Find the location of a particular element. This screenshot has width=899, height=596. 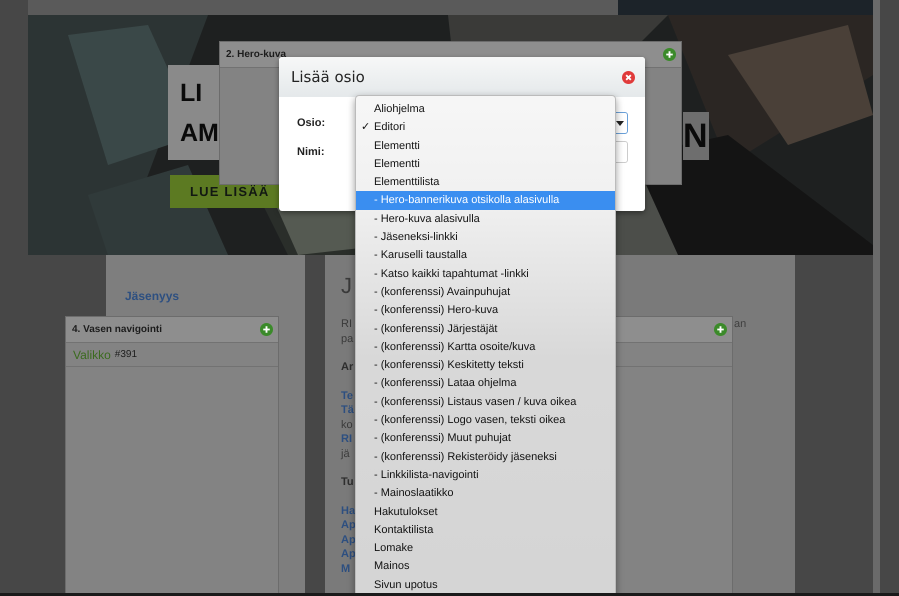

dropdown-option: - Mainoslaatikko is located at coordinates (485, 493).